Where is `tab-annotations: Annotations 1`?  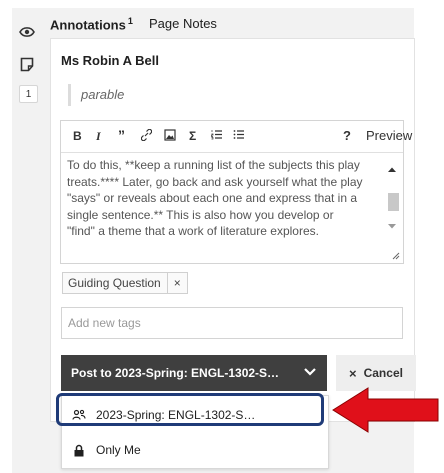
tab-annotations: Annotations 1 is located at coordinates (91, 24).